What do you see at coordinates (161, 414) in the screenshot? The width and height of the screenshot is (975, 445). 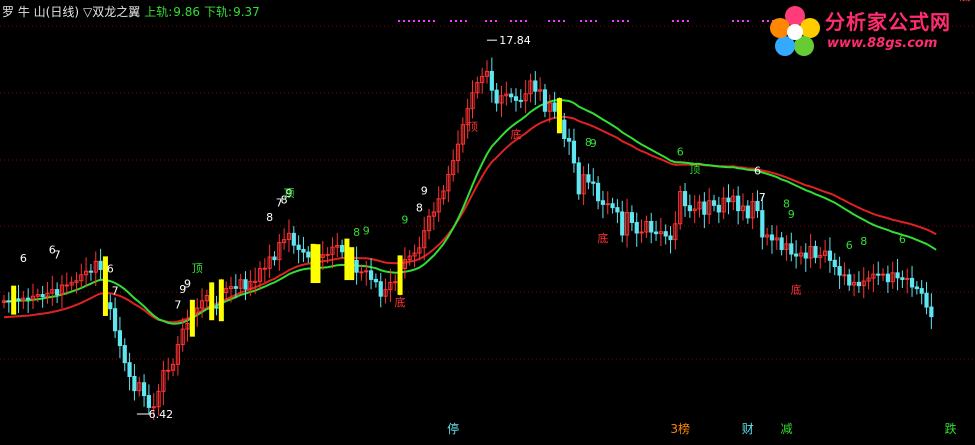 I see `low-price-label: 6.42` at bounding box center [161, 414].